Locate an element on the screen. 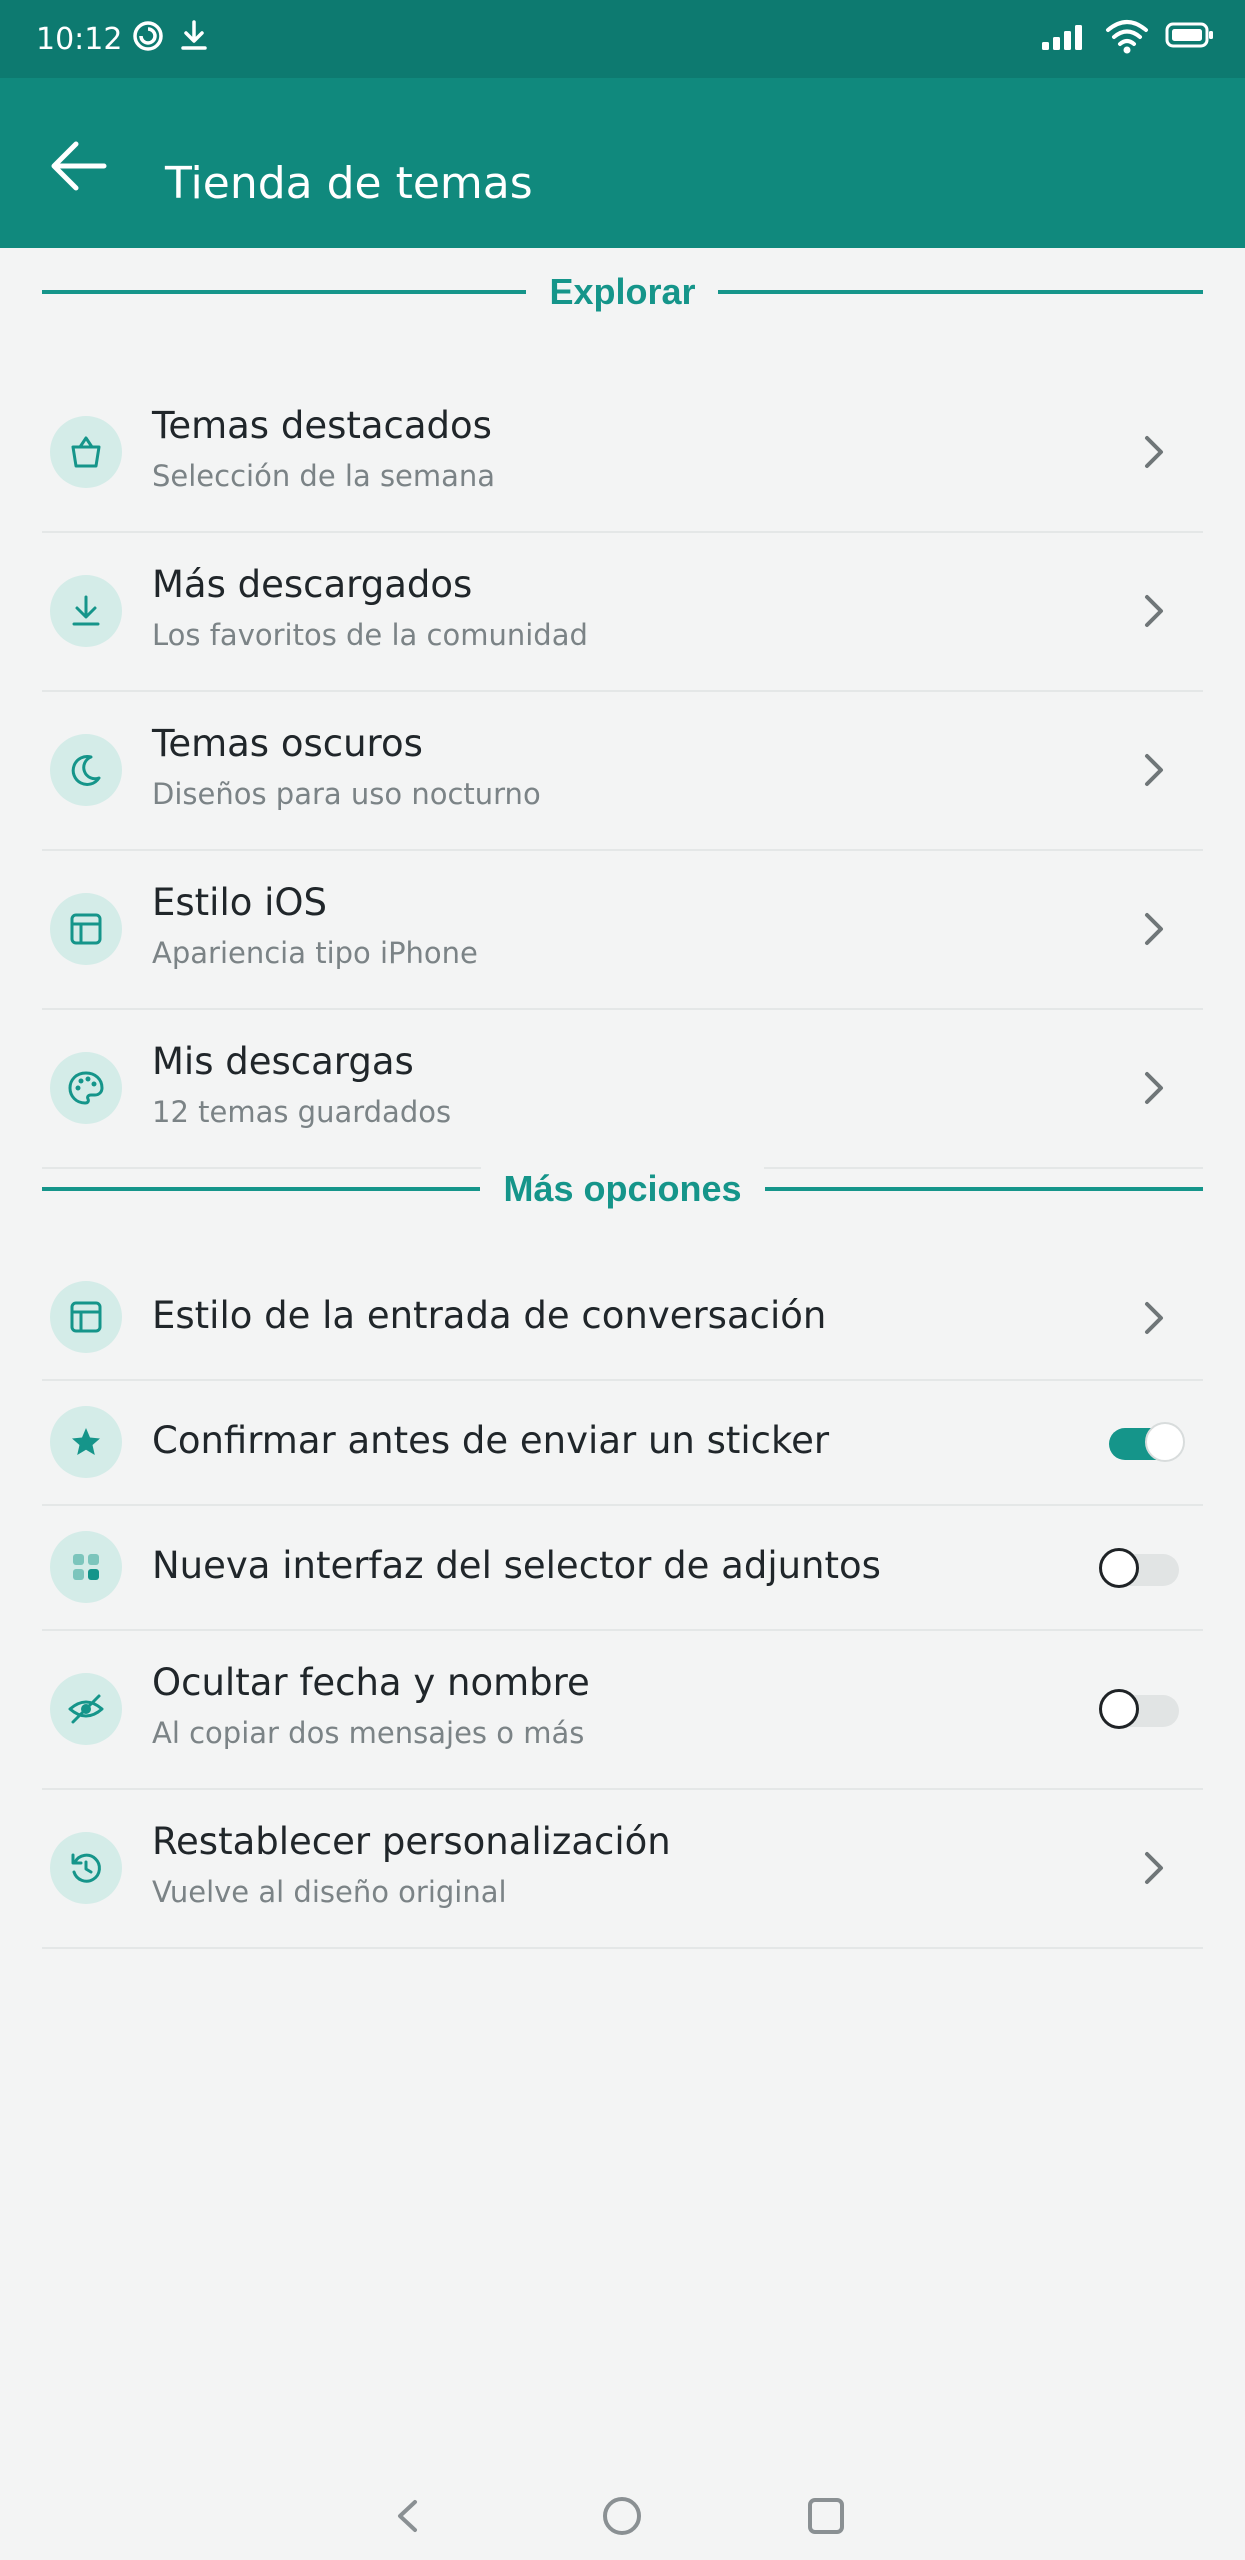  list-item-title: Estilo de la entrada de conversación is located at coordinates (489, 1315).